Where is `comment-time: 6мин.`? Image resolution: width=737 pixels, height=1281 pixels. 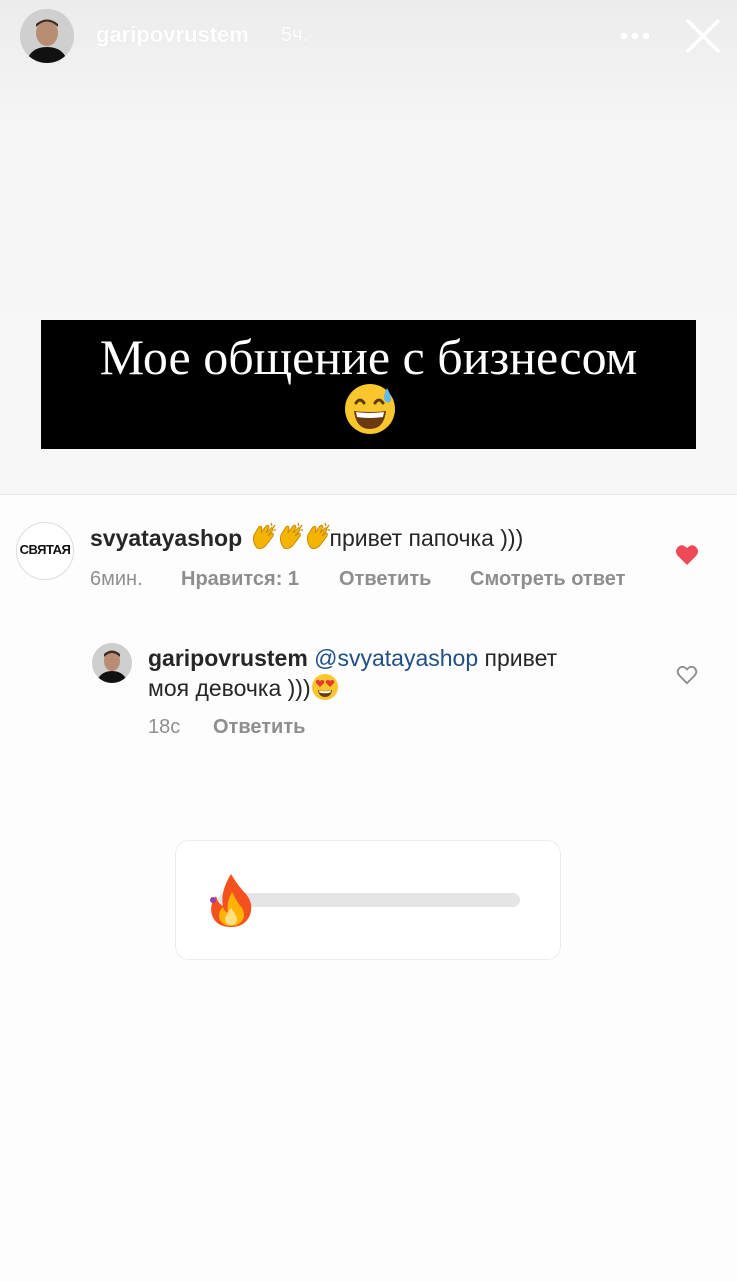 comment-time: 6мин. is located at coordinates (116, 579).